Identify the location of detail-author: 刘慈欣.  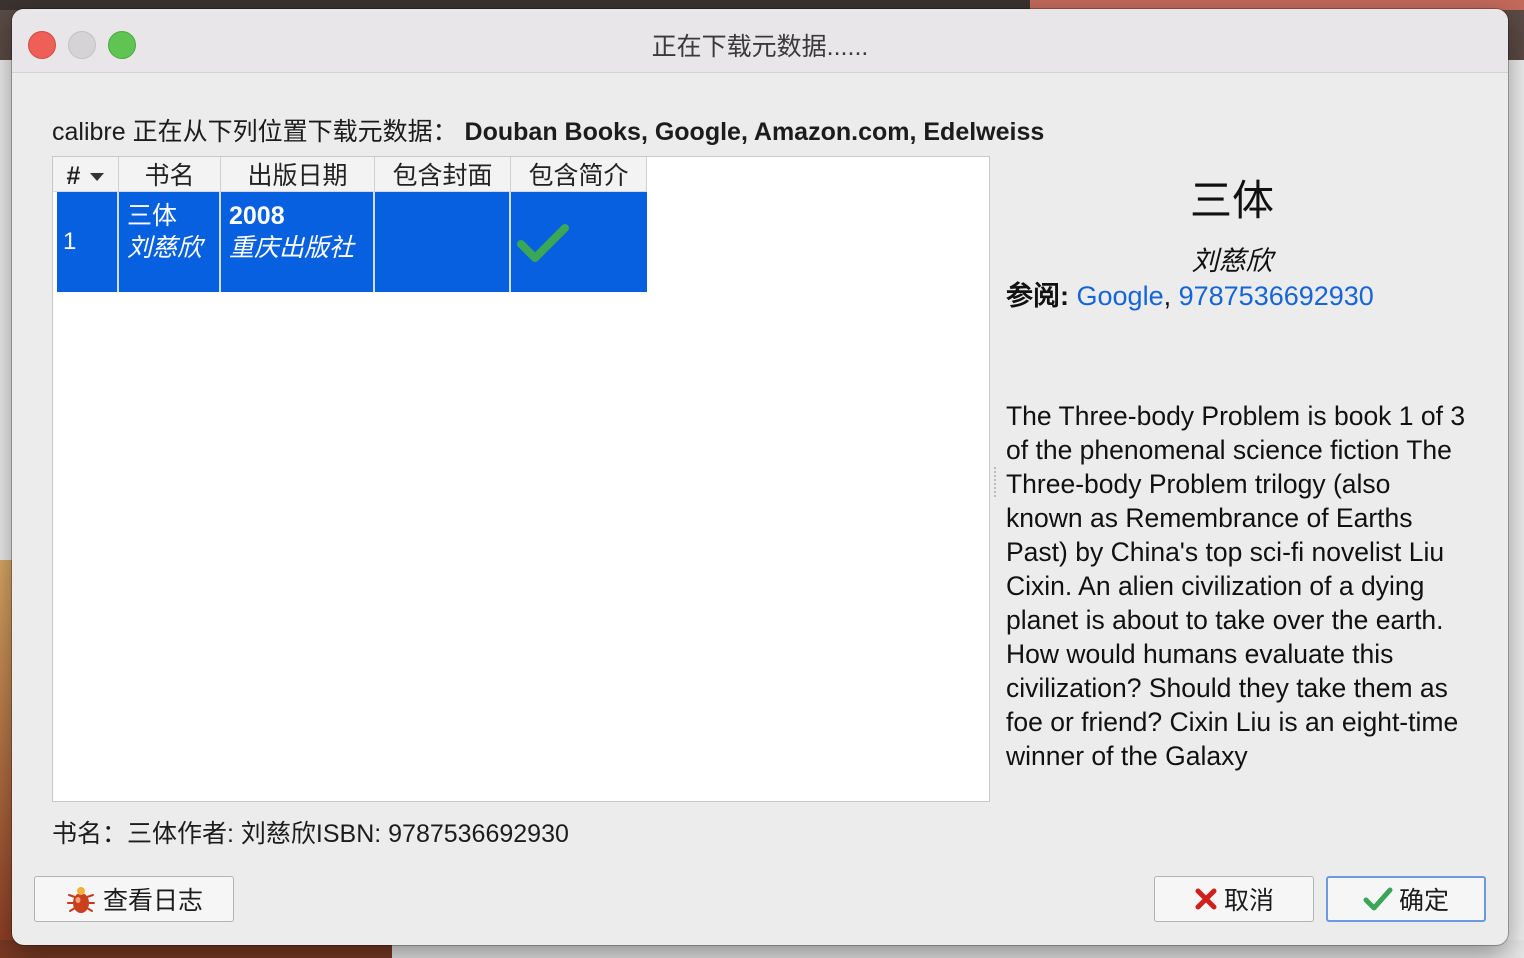
(1232, 261).